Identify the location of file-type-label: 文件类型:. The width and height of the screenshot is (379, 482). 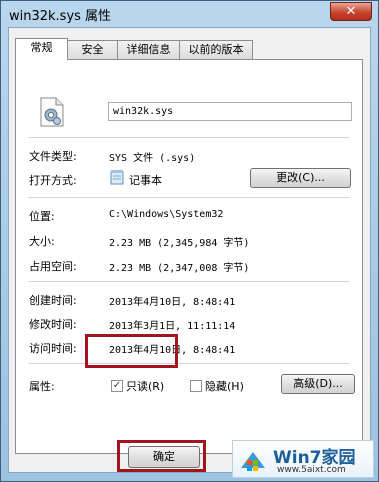
(53, 156).